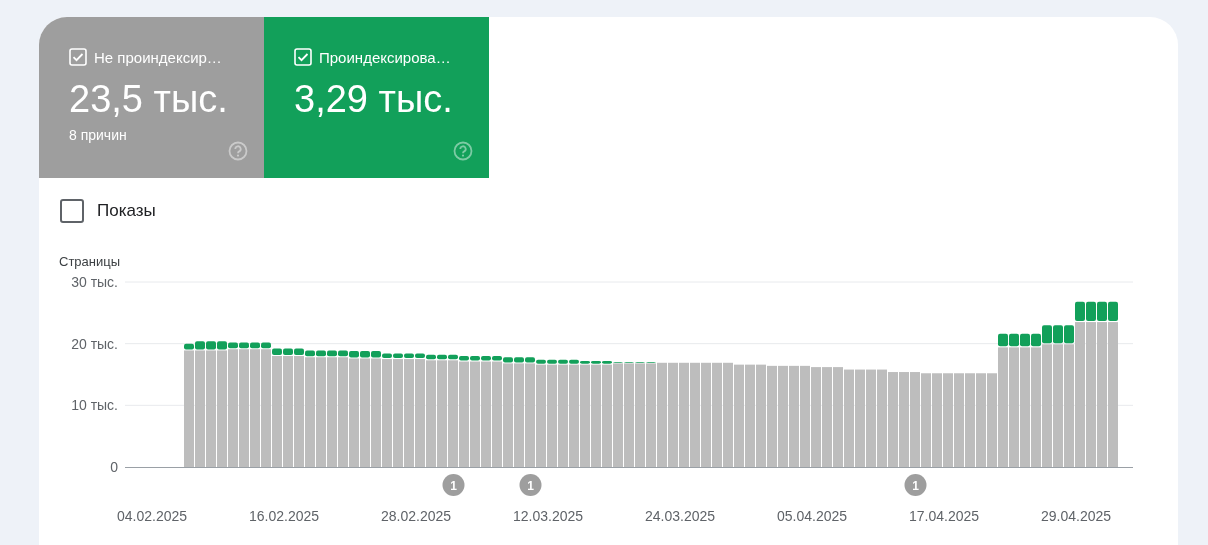 The image size is (1208, 545). What do you see at coordinates (126, 211) in the screenshot?
I see `checkbox-label: Показы` at bounding box center [126, 211].